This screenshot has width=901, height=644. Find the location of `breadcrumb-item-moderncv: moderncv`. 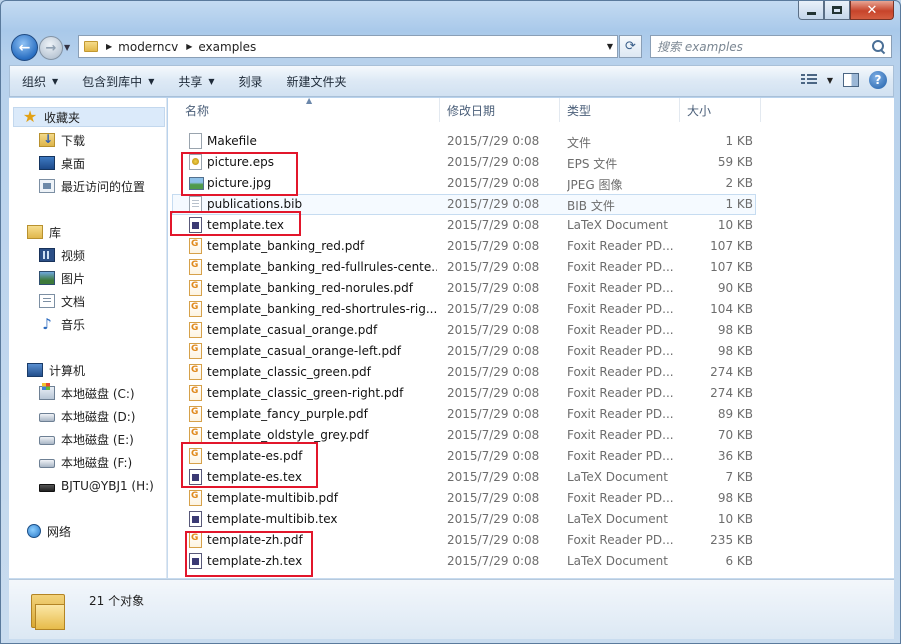

breadcrumb-item-moderncv: moderncv is located at coordinates (148, 47).